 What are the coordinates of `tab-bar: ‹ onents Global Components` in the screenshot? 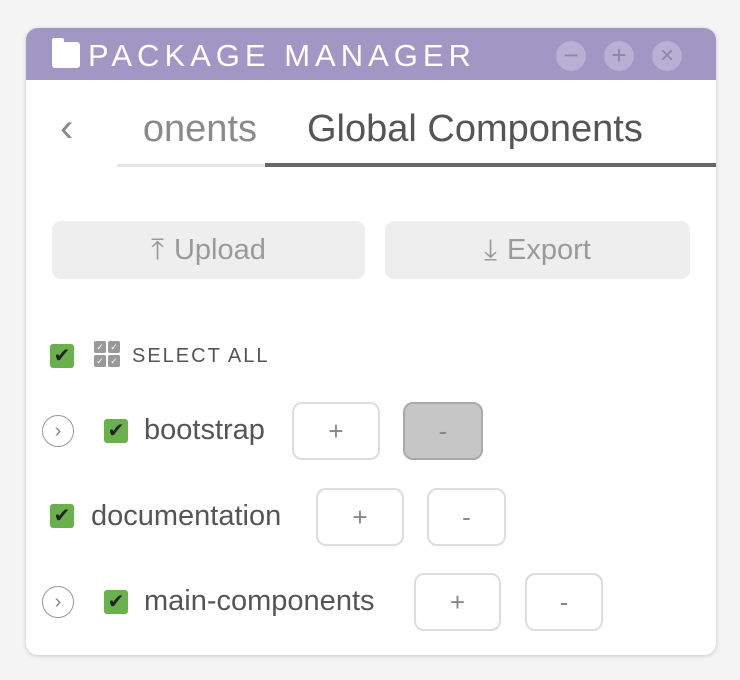 It's located at (371, 124).